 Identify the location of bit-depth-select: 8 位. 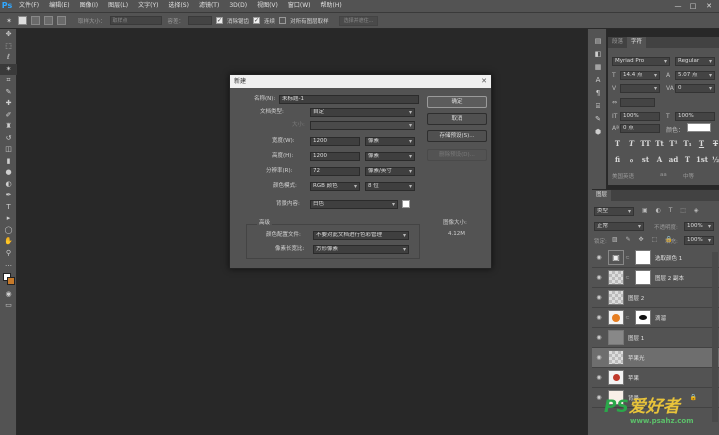
(390, 186).